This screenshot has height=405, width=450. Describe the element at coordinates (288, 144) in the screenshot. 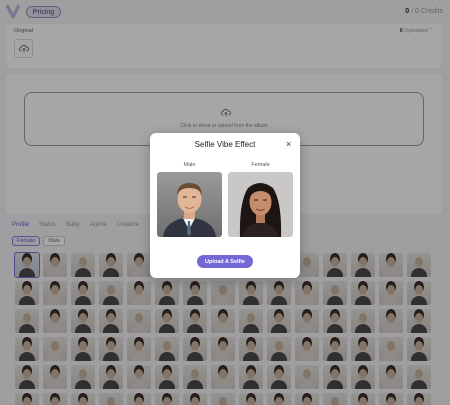

I see `close-icon: ×` at that location.